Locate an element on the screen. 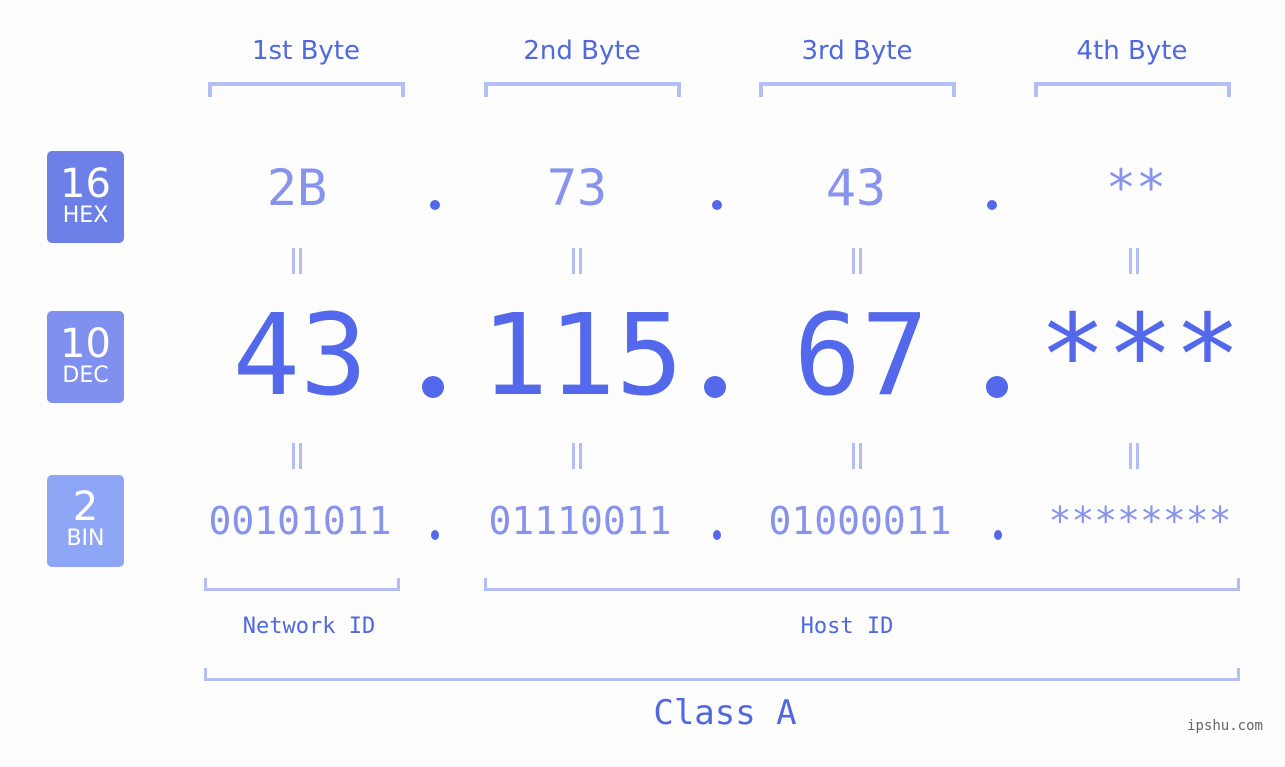 The image size is (1285, 767). network-id-label: Network ID is located at coordinates (309, 626).